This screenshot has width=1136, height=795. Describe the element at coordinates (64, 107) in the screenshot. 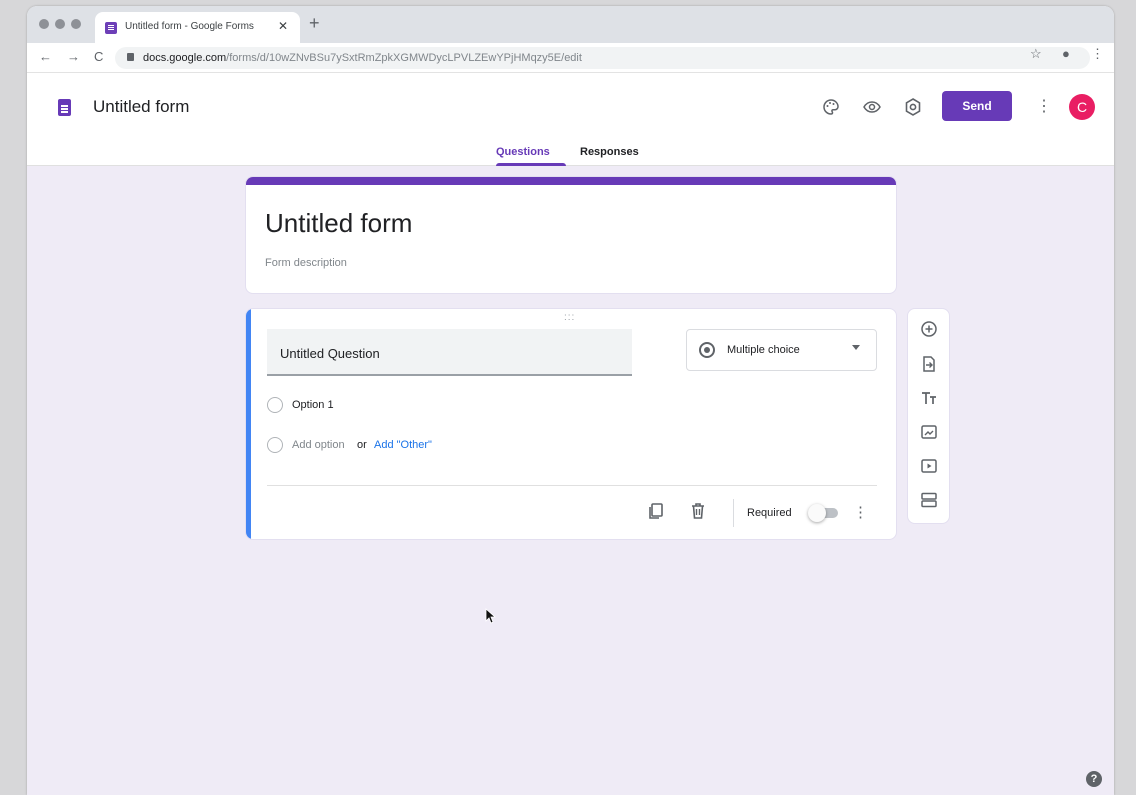

I see `forms-logo-icon` at that location.